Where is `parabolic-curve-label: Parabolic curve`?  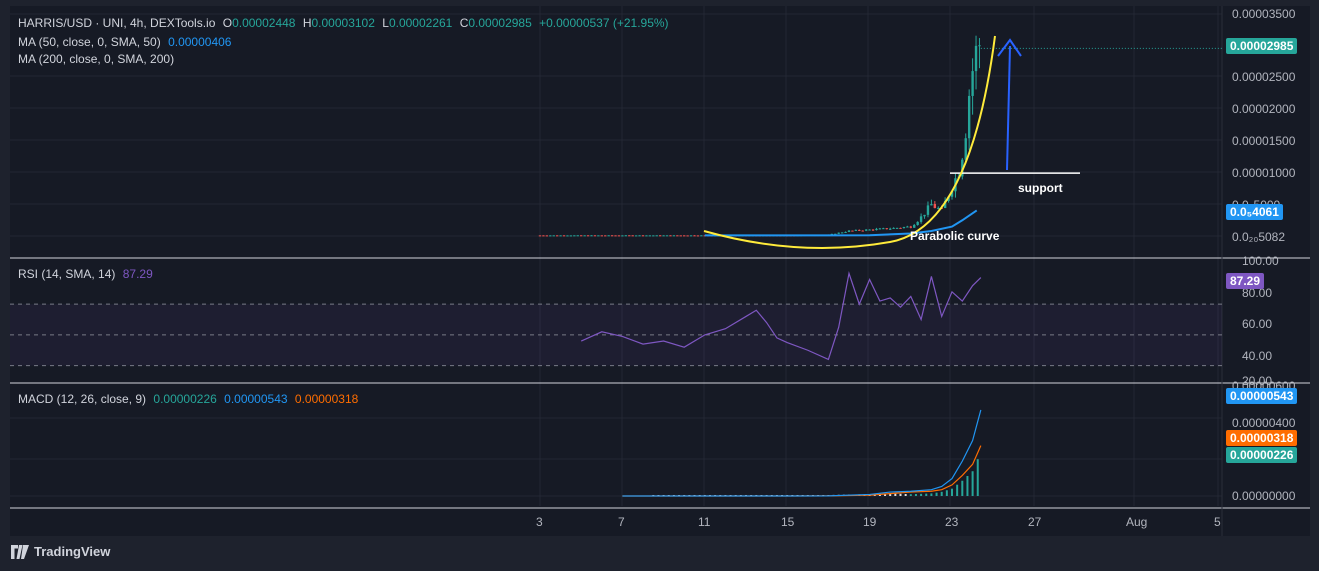
parabolic-curve-label: Parabolic curve is located at coordinates (955, 236).